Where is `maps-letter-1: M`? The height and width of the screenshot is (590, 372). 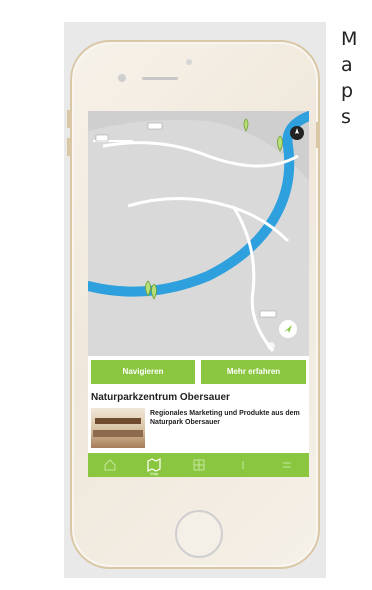 maps-letter-1: M is located at coordinates (349, 39).